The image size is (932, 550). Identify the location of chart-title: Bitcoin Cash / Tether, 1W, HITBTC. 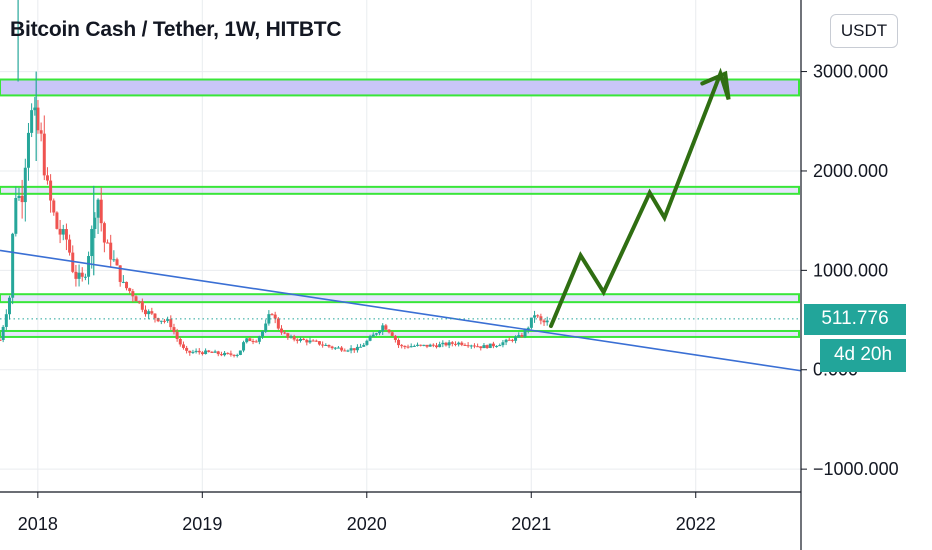
(176, 29).